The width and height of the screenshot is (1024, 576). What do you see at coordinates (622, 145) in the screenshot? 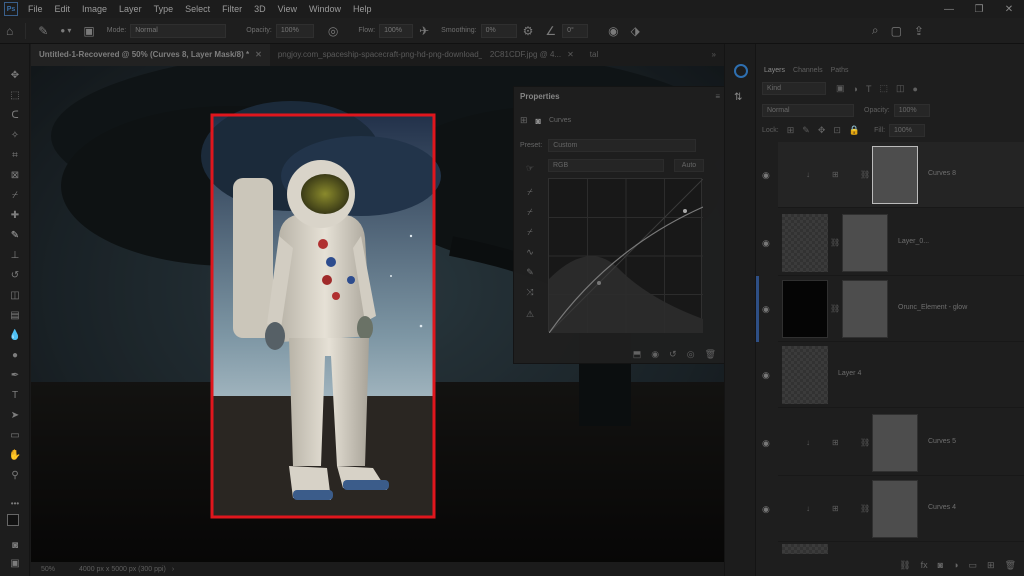
I see `preset-select: Custom` at bounding box center [622, 145].